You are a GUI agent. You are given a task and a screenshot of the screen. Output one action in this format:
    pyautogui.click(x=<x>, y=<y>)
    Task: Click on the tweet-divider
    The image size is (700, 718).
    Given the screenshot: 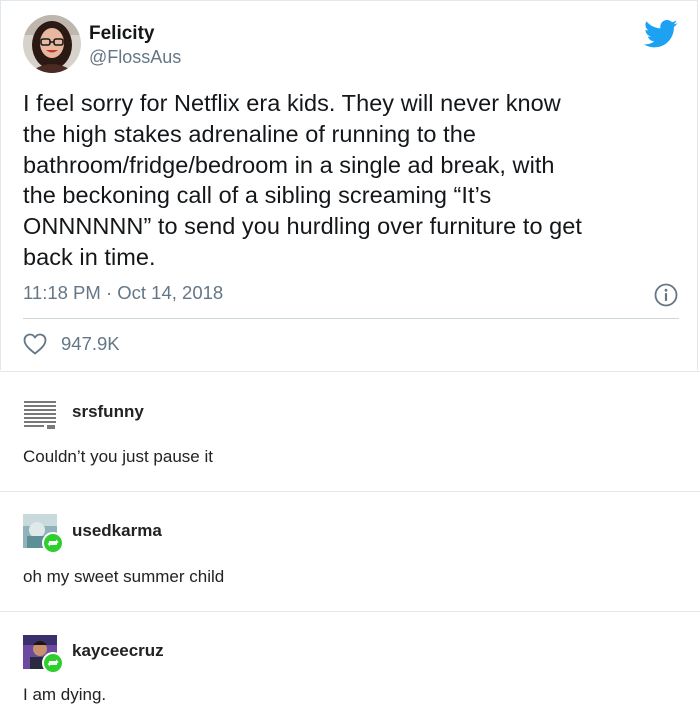 What is the action you would take?
    pyautogui.click(x=351, y=318)
    